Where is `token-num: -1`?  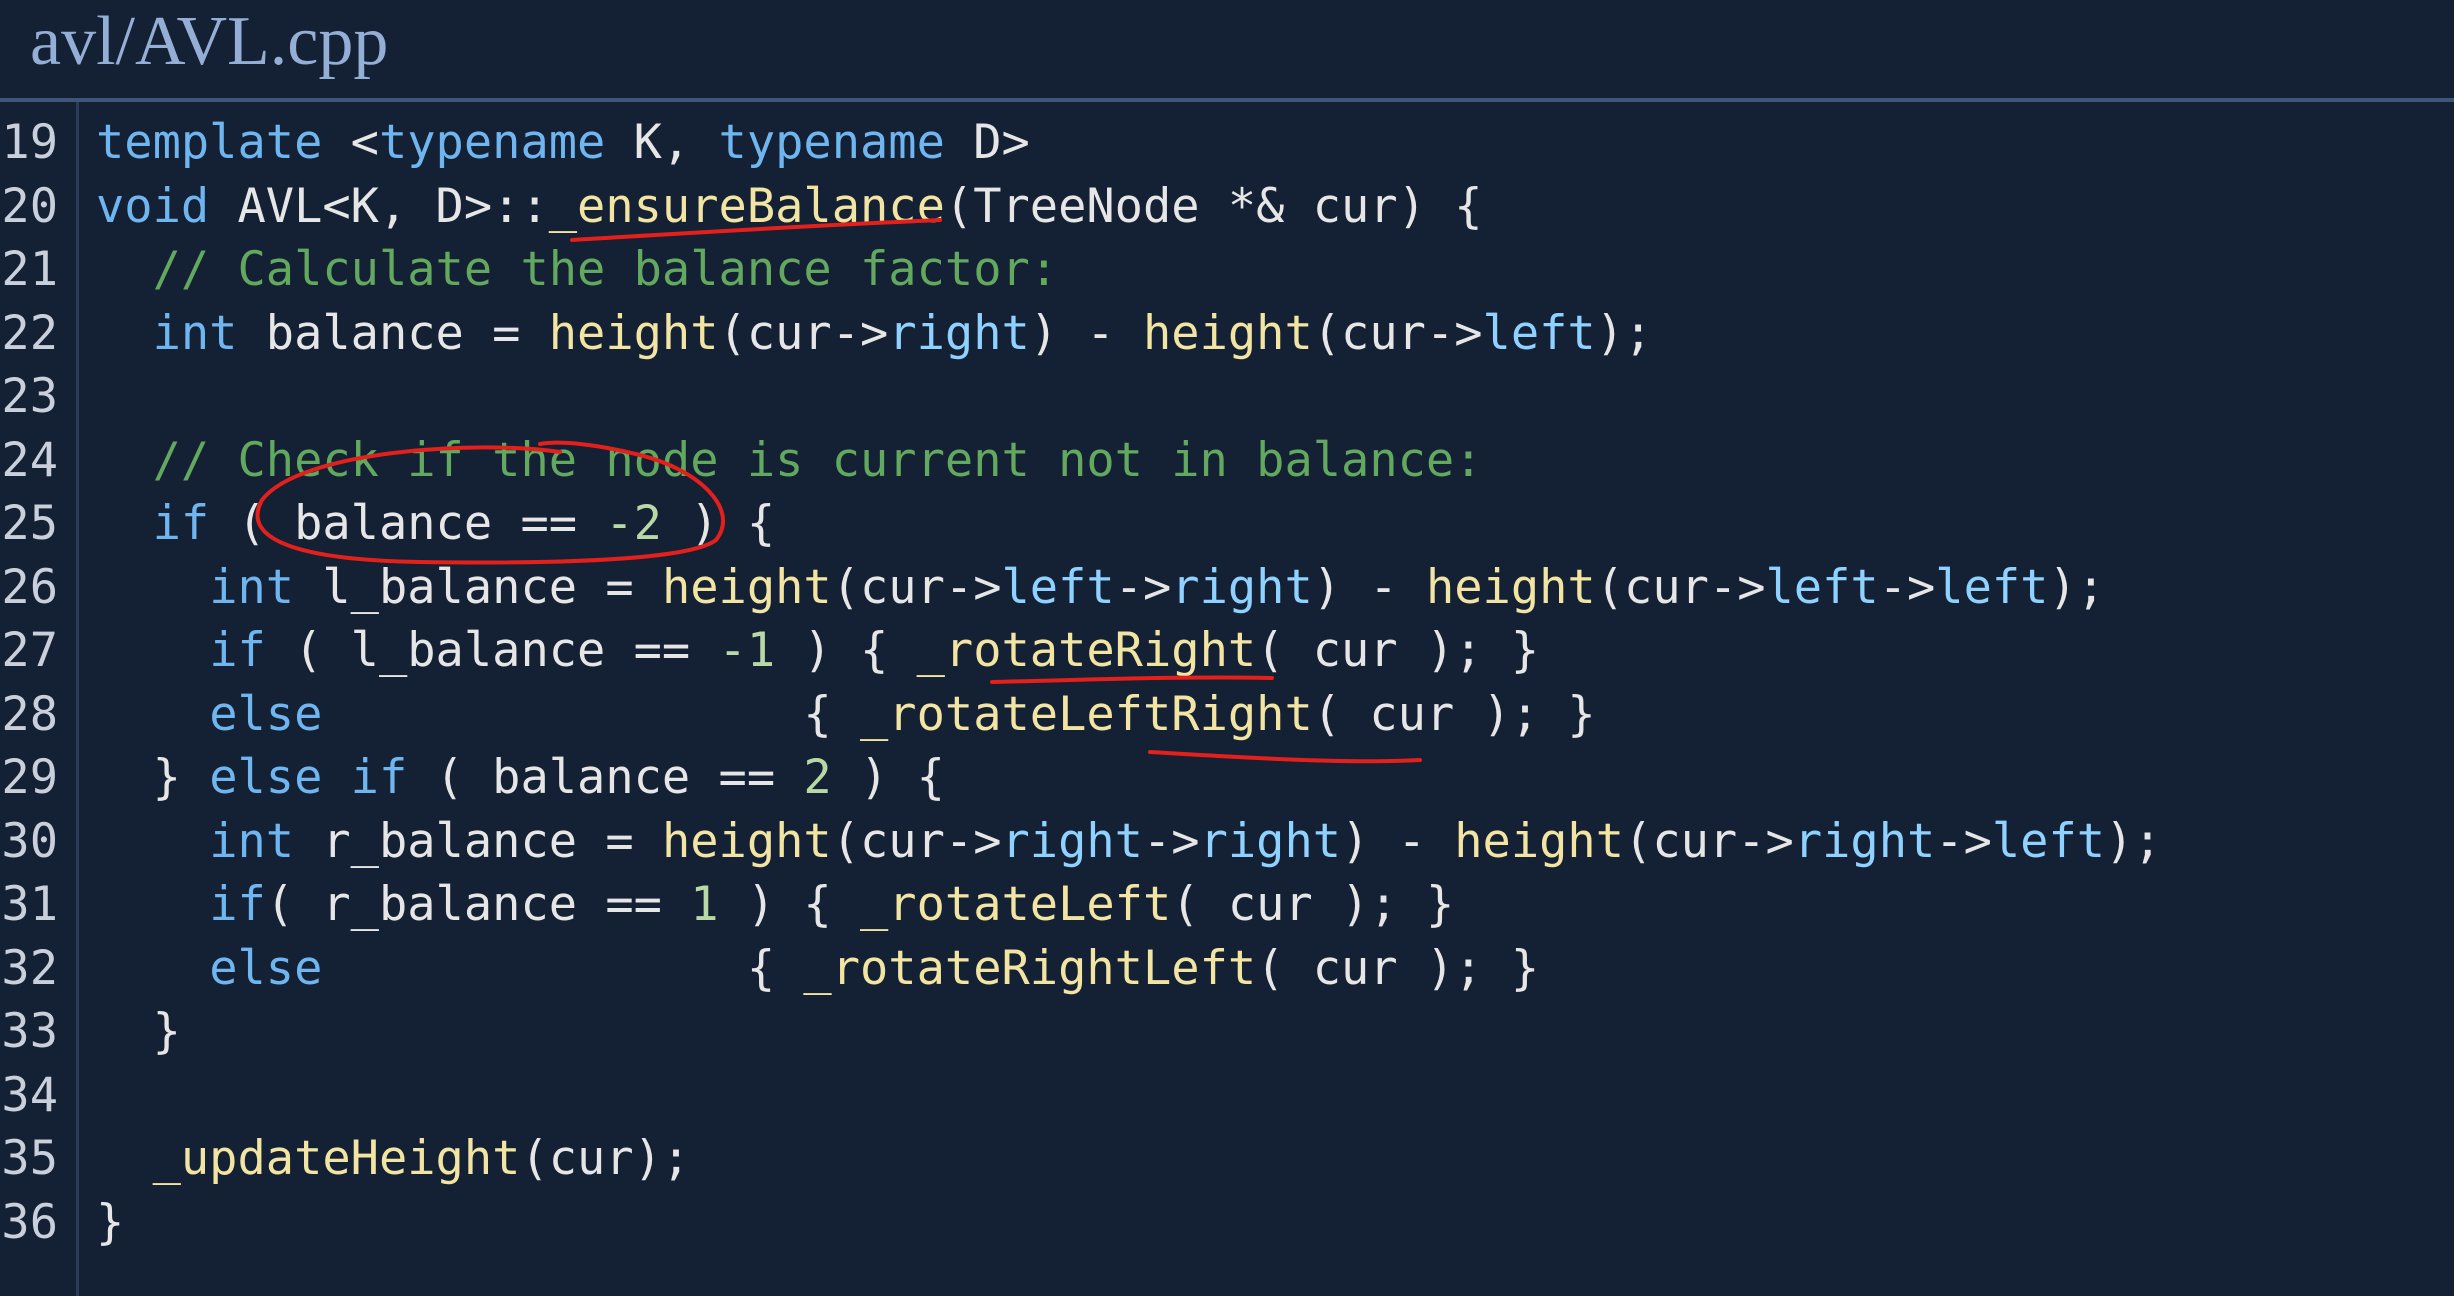
token-num: -1 is located at coordinates (747, 650).